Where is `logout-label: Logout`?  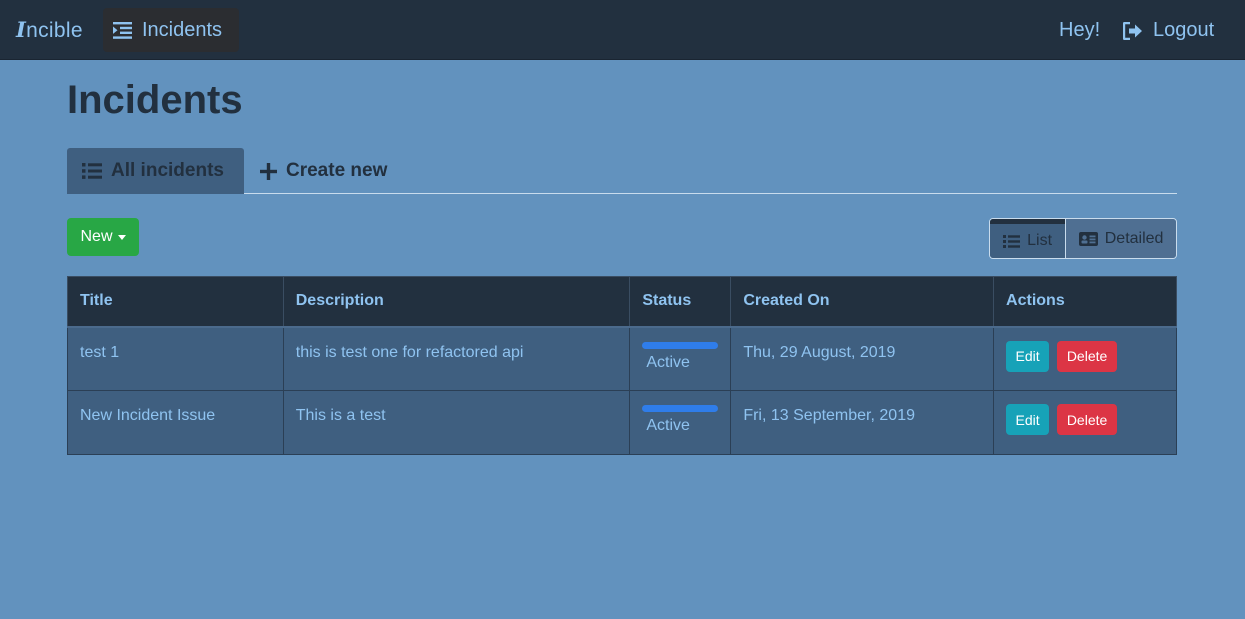 logout-label: Logout is located at coordinates (1184, 30).